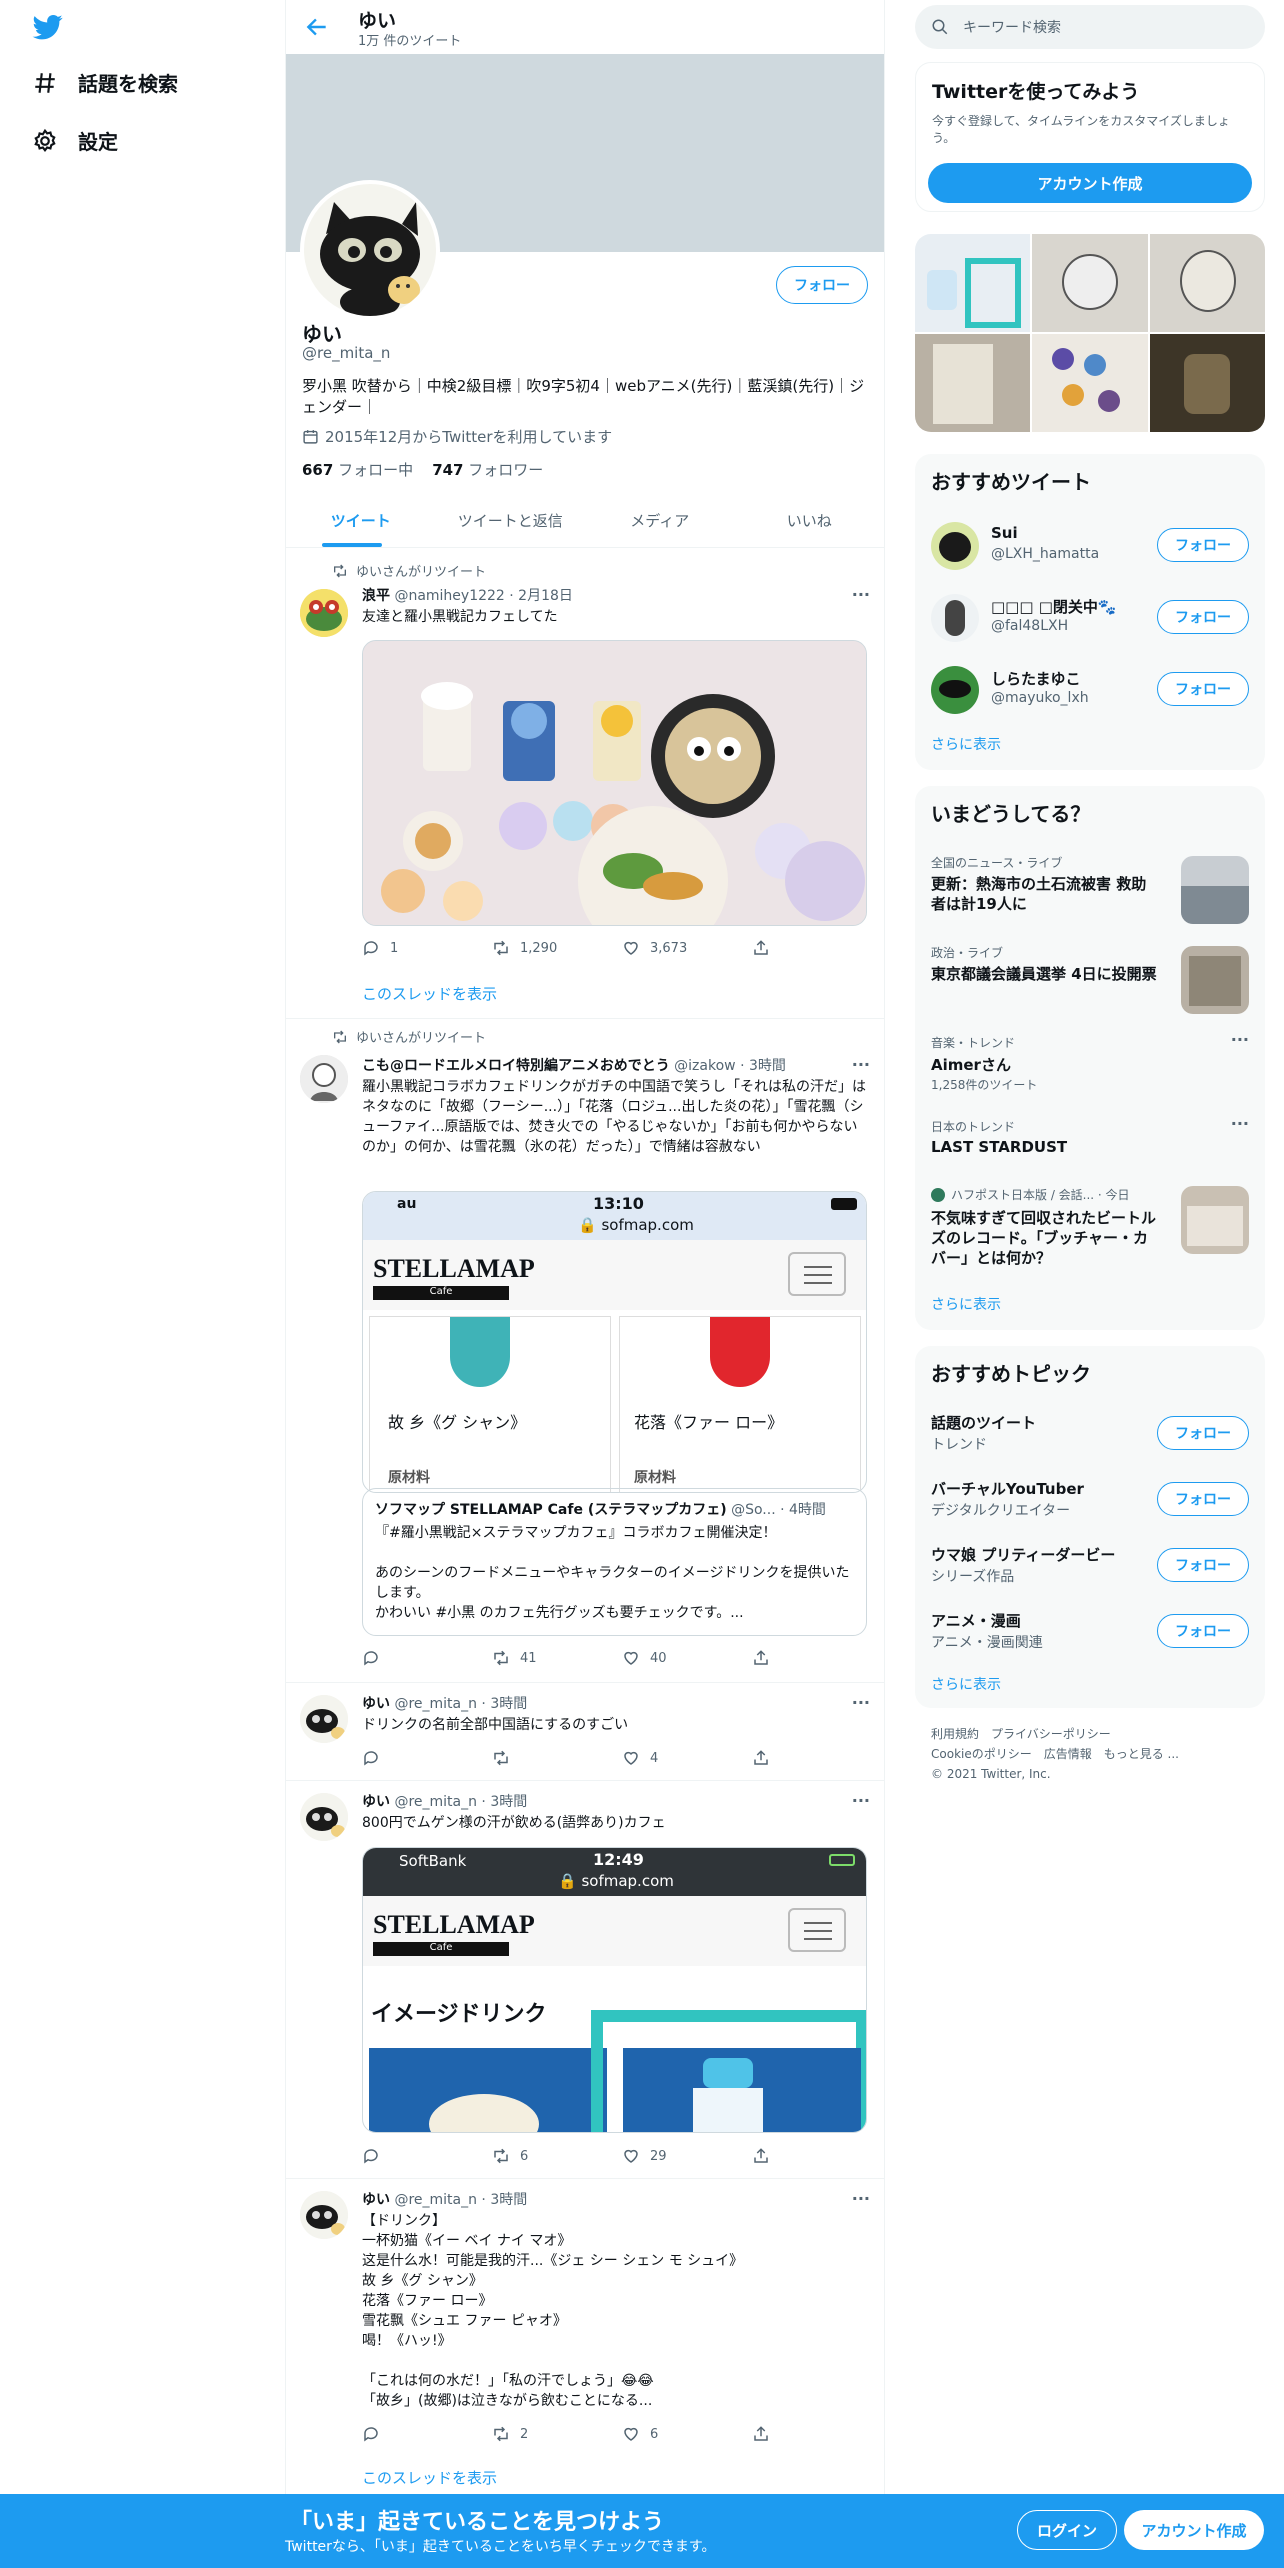 This screenshot has width=1284, height=2568. I want to click on tab-tweets: ツイート, so click(361, 520).